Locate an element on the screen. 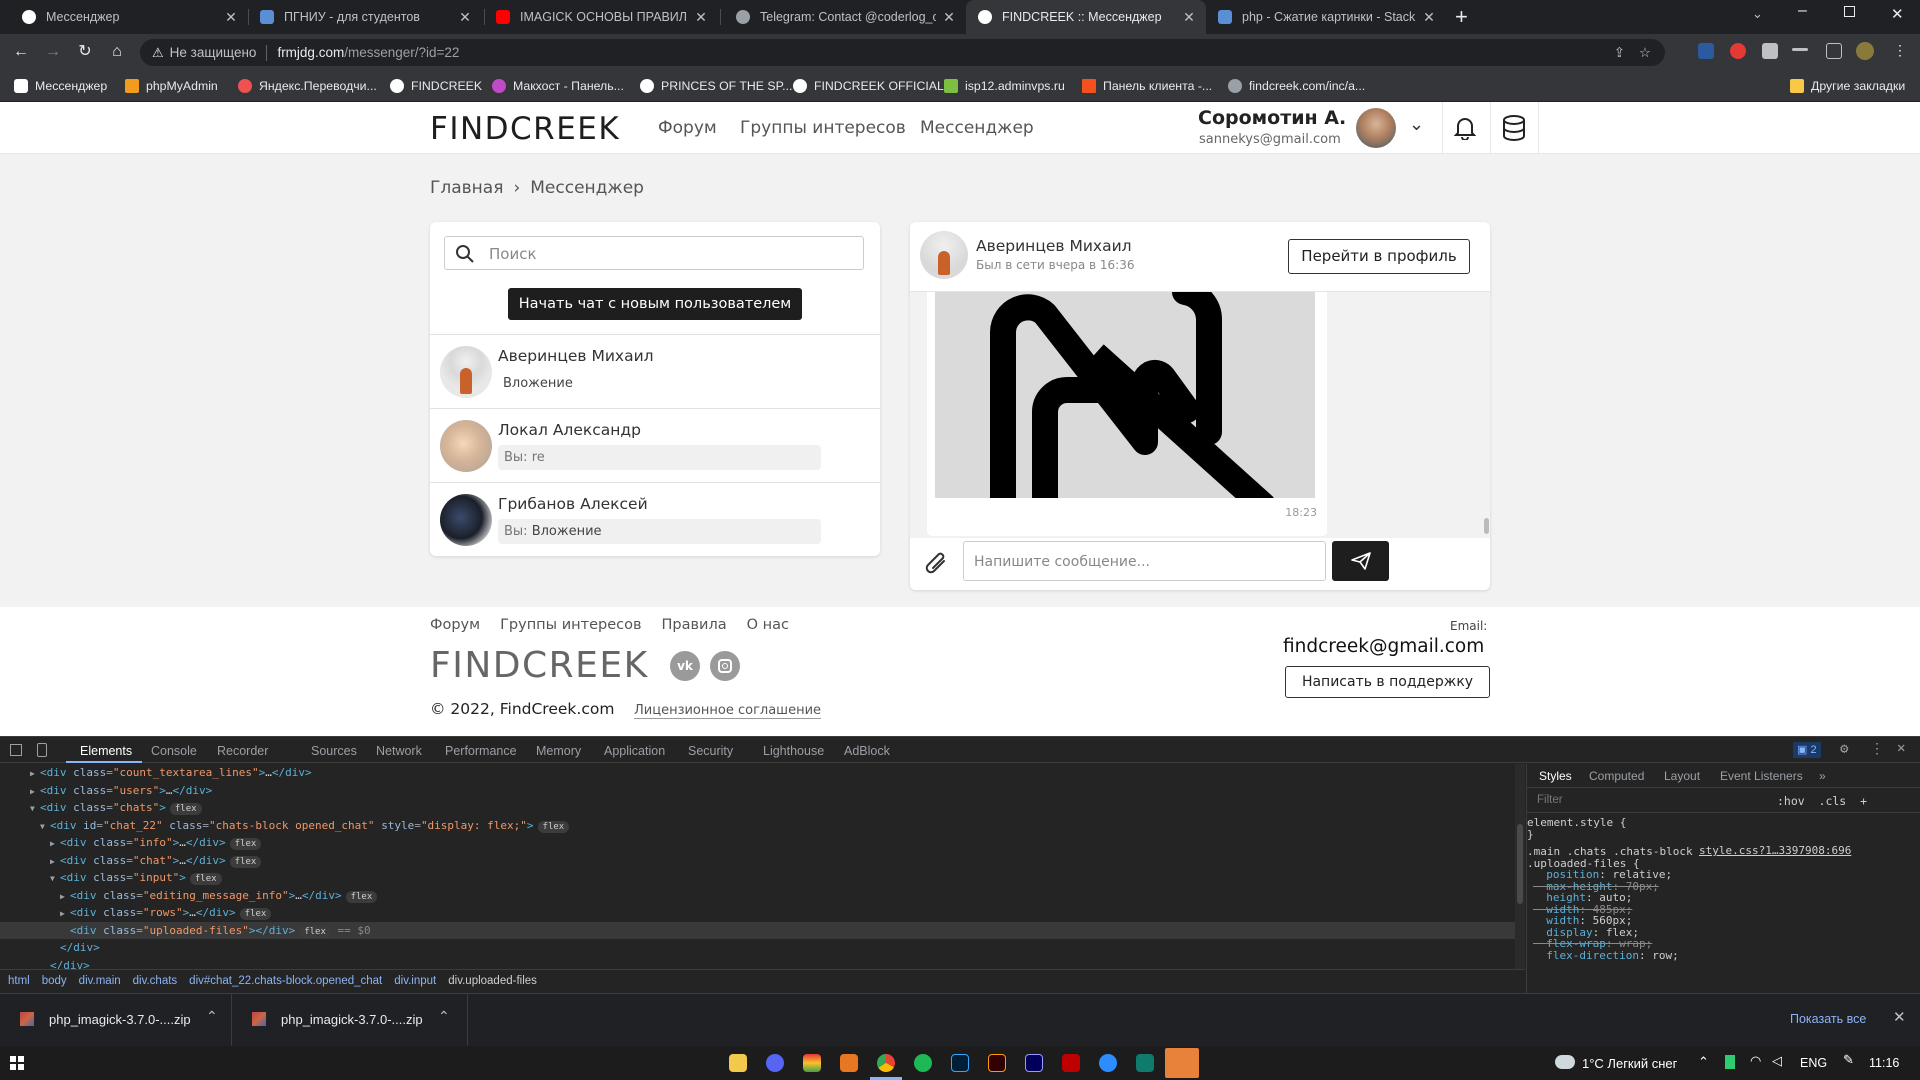 This screenshot has height=1080, width=1920. inspect-element-icon is located at coordinates (16, 750).